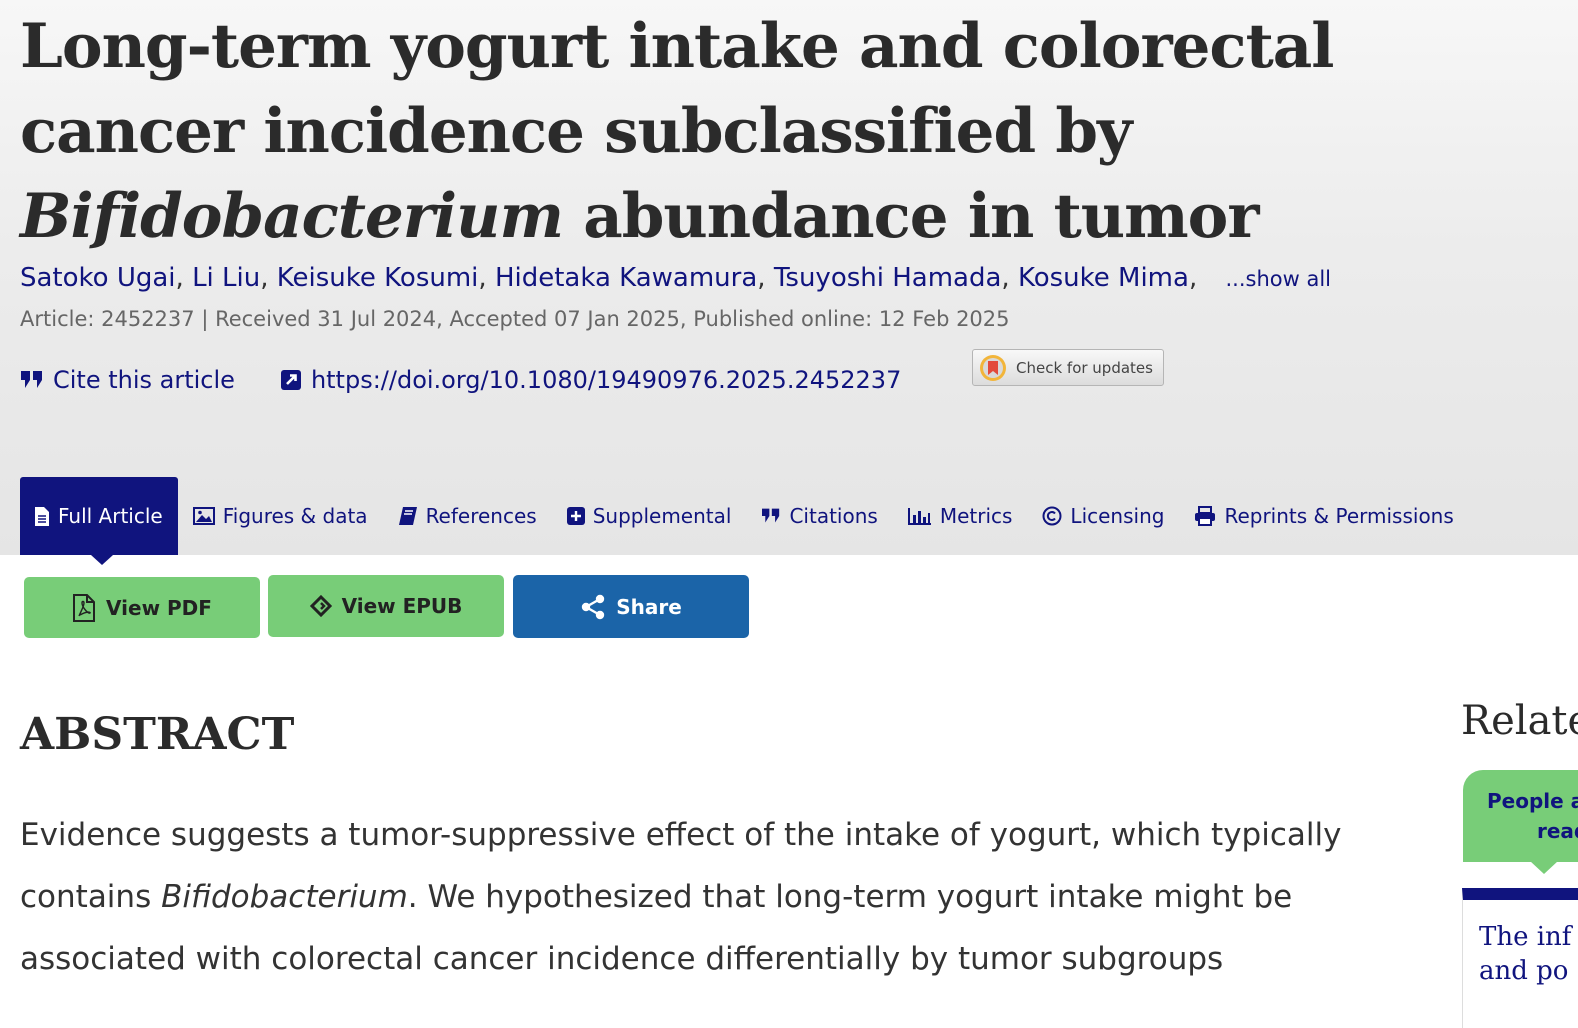 The height and width of the screenshot is (1028, 1578). What do you see at coordinates (378, 278) in the screenshot?
I see `author-link: Keisuke Kosumi` at bounding box center [378, 278].